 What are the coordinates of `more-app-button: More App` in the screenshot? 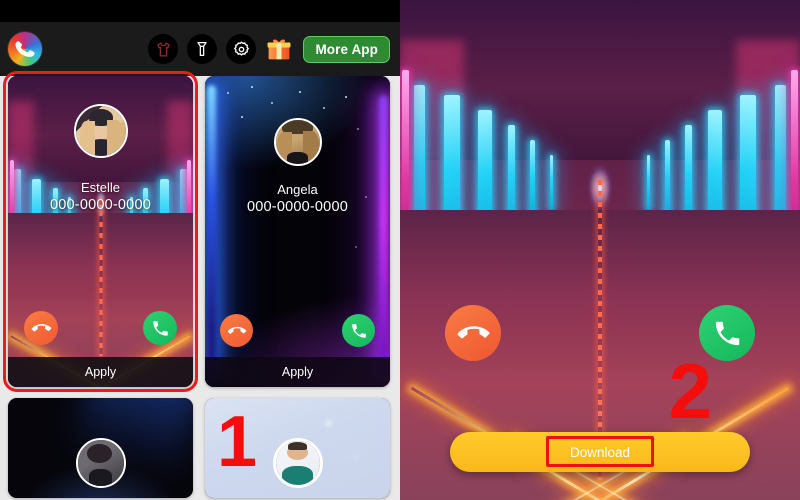 It's located at (346, 49).